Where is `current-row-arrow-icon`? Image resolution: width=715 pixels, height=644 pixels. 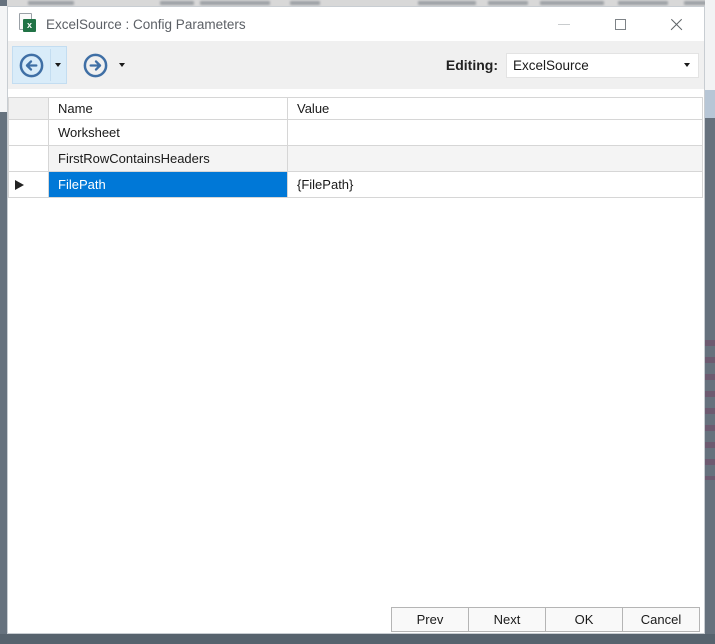
current-row-arrow-icon is located at coordinates (19, 184).